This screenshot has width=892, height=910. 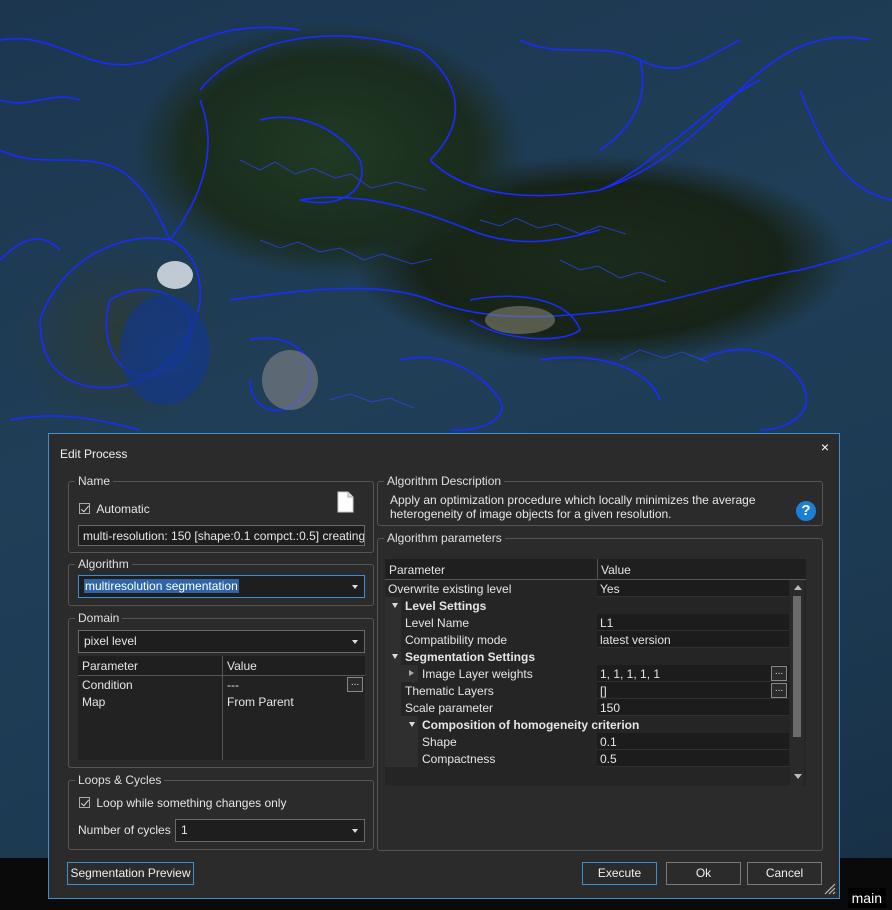 I want to click on cycles-selected-value: 1, so click(x=184, y=830).